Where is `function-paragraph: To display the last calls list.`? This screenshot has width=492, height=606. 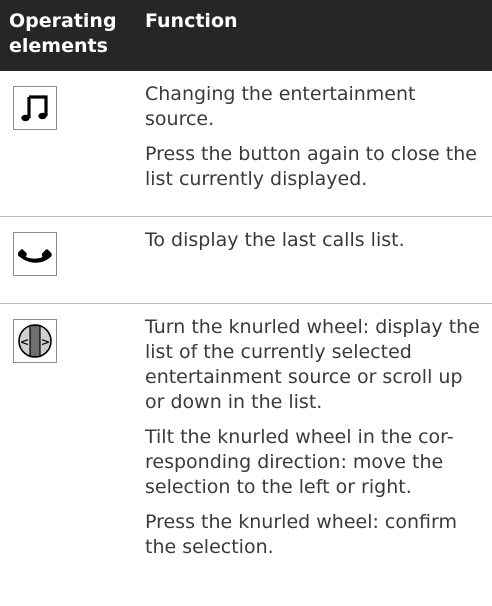
function-paragraph: To display the last calls list. is located at coordinates (275, 240).